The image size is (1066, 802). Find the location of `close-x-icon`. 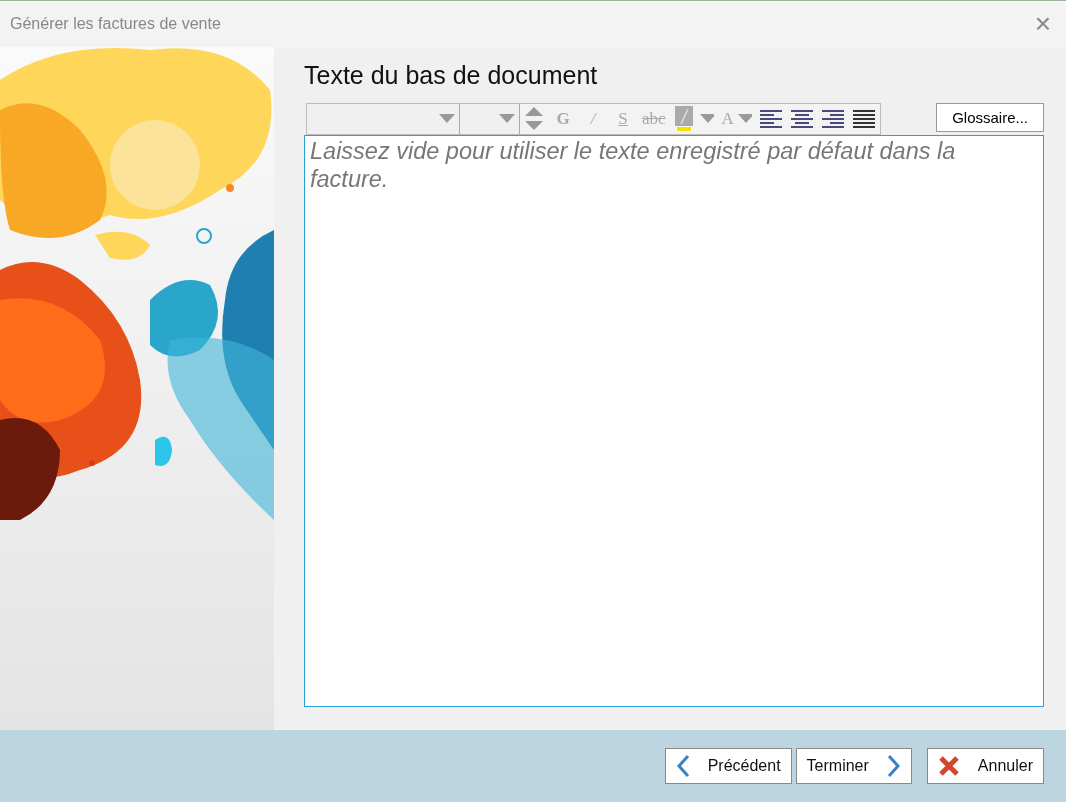

close-x-icon is located at coordinates (948, 766).